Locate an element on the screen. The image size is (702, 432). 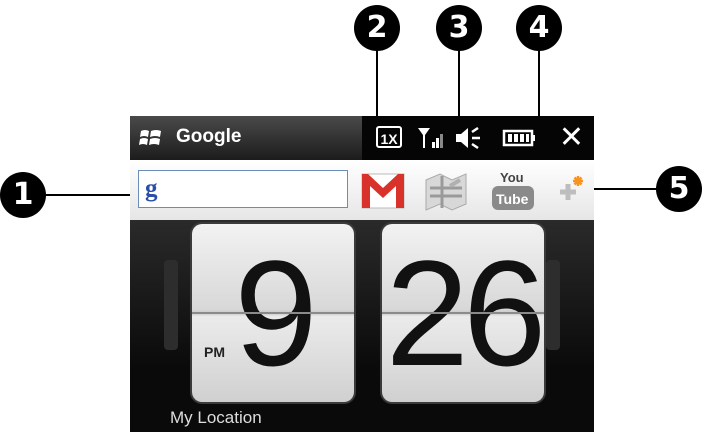
hour-card-seam is located at coordinates (273, 313).